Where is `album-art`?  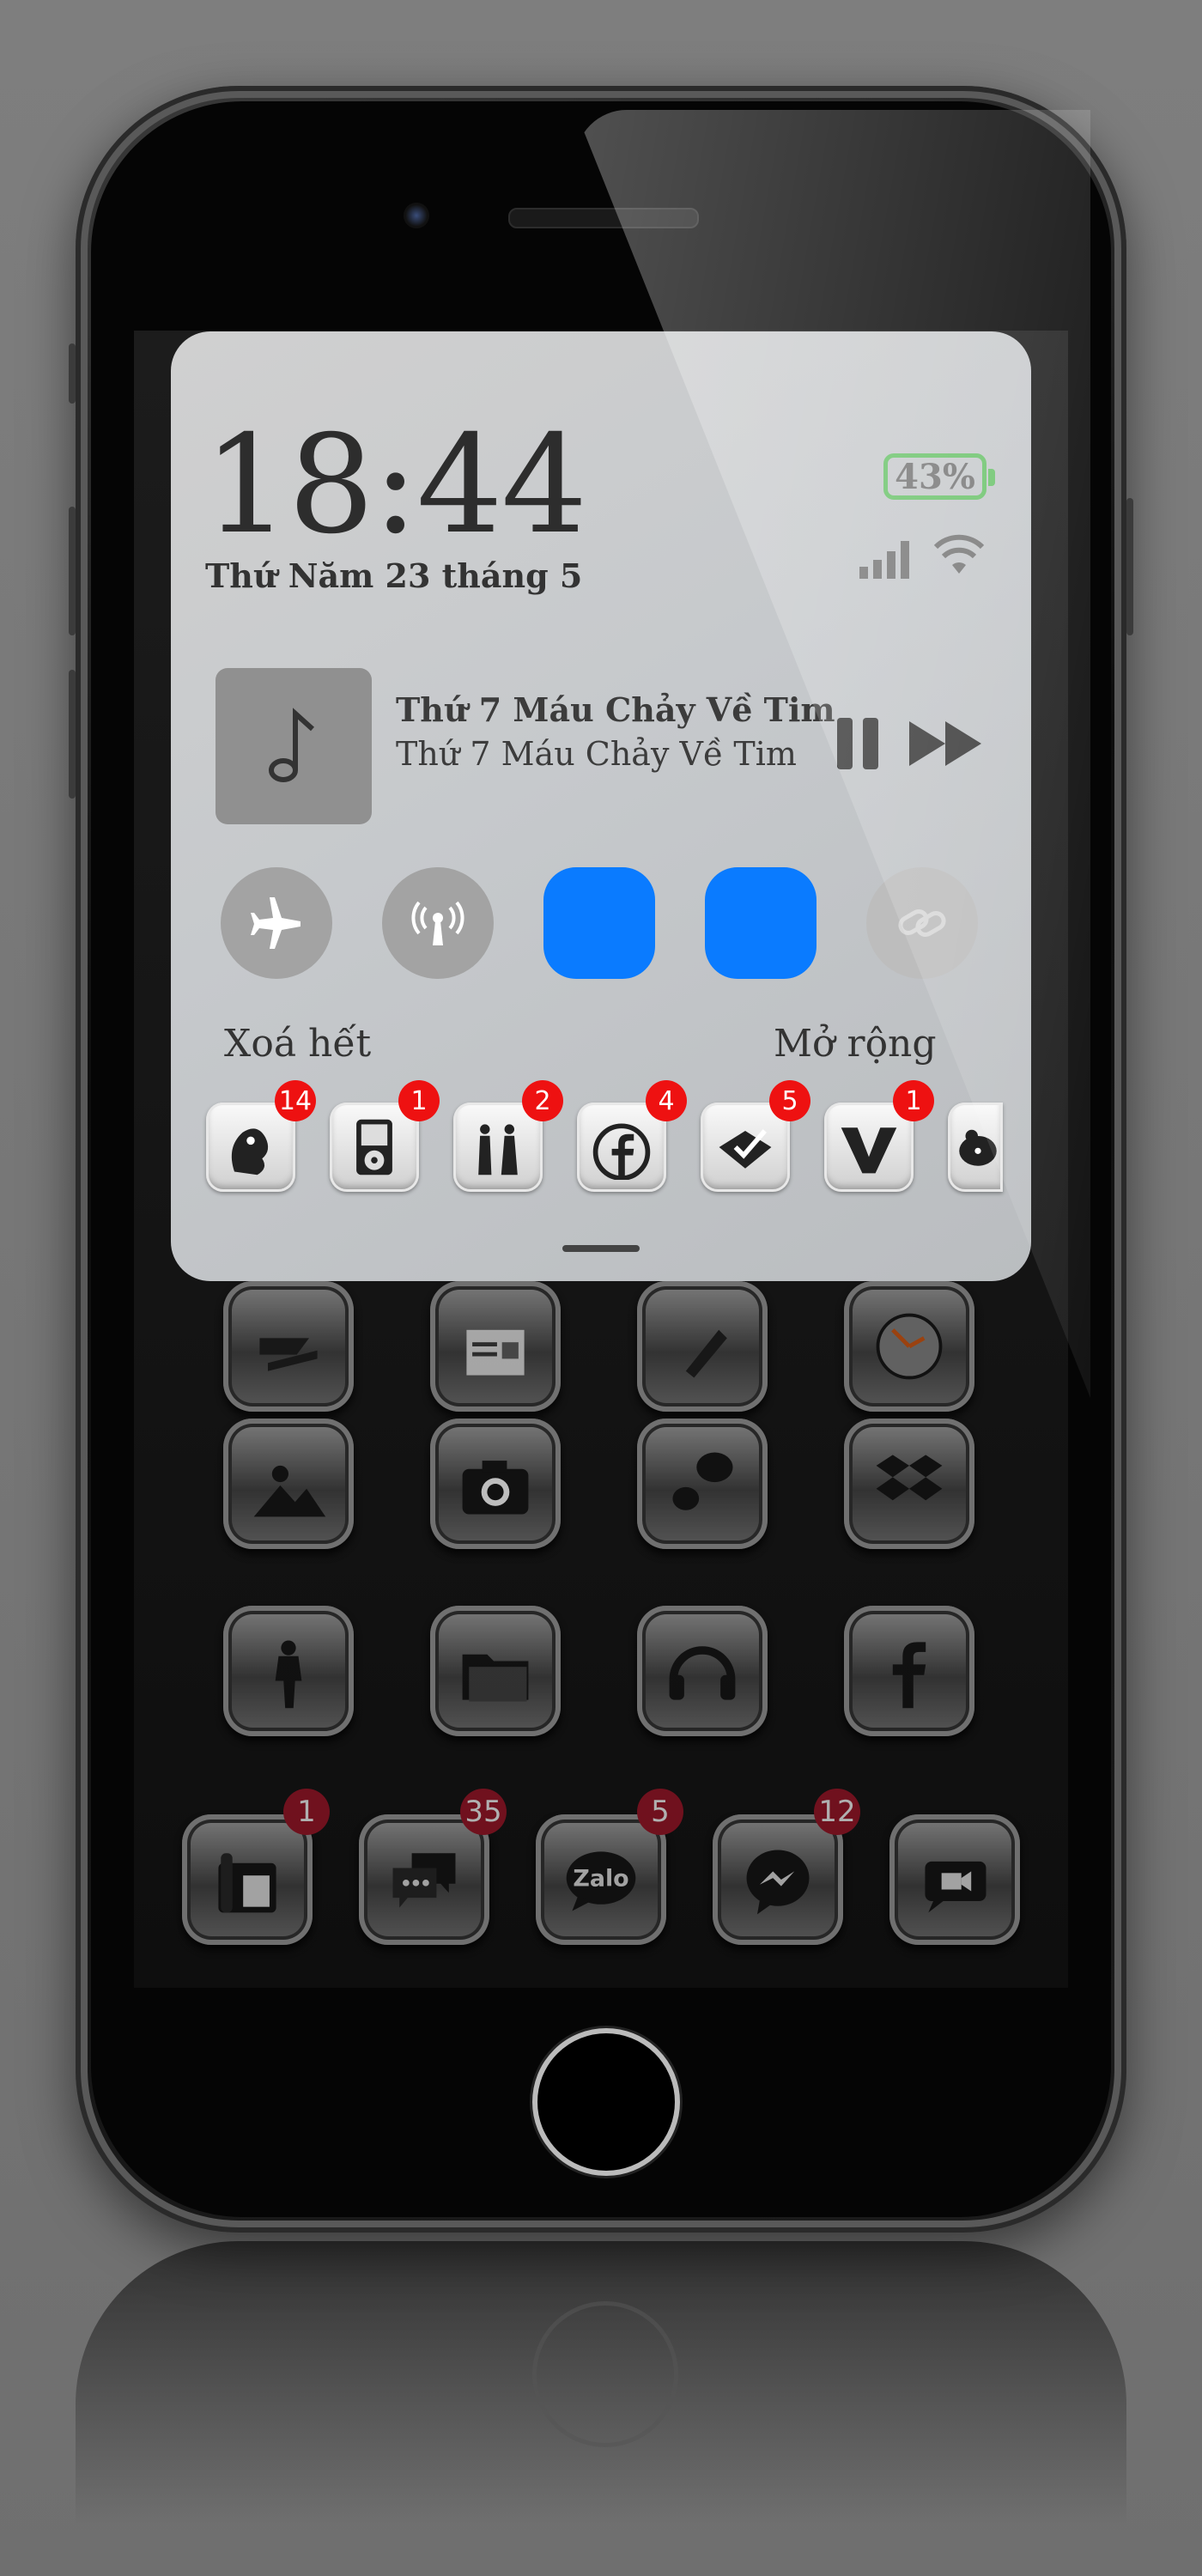
album-art is located at coordinates (294, 746).